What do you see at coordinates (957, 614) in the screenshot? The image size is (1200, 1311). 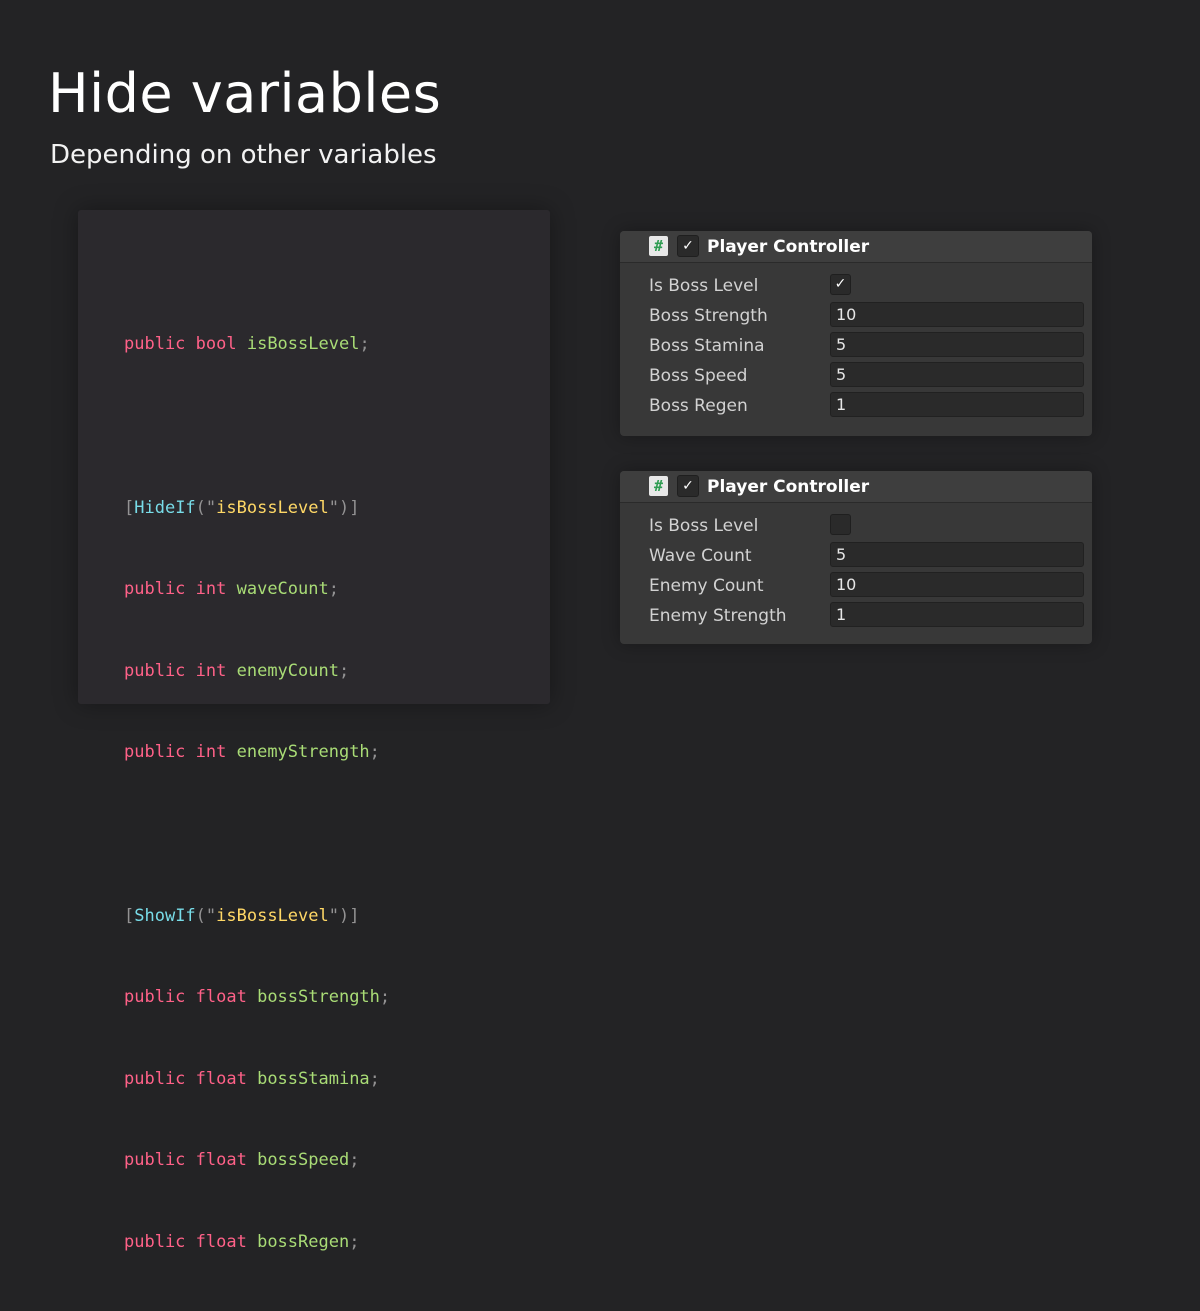 I see `enemy-strength-input: 1` at bounding box center [957, 614].